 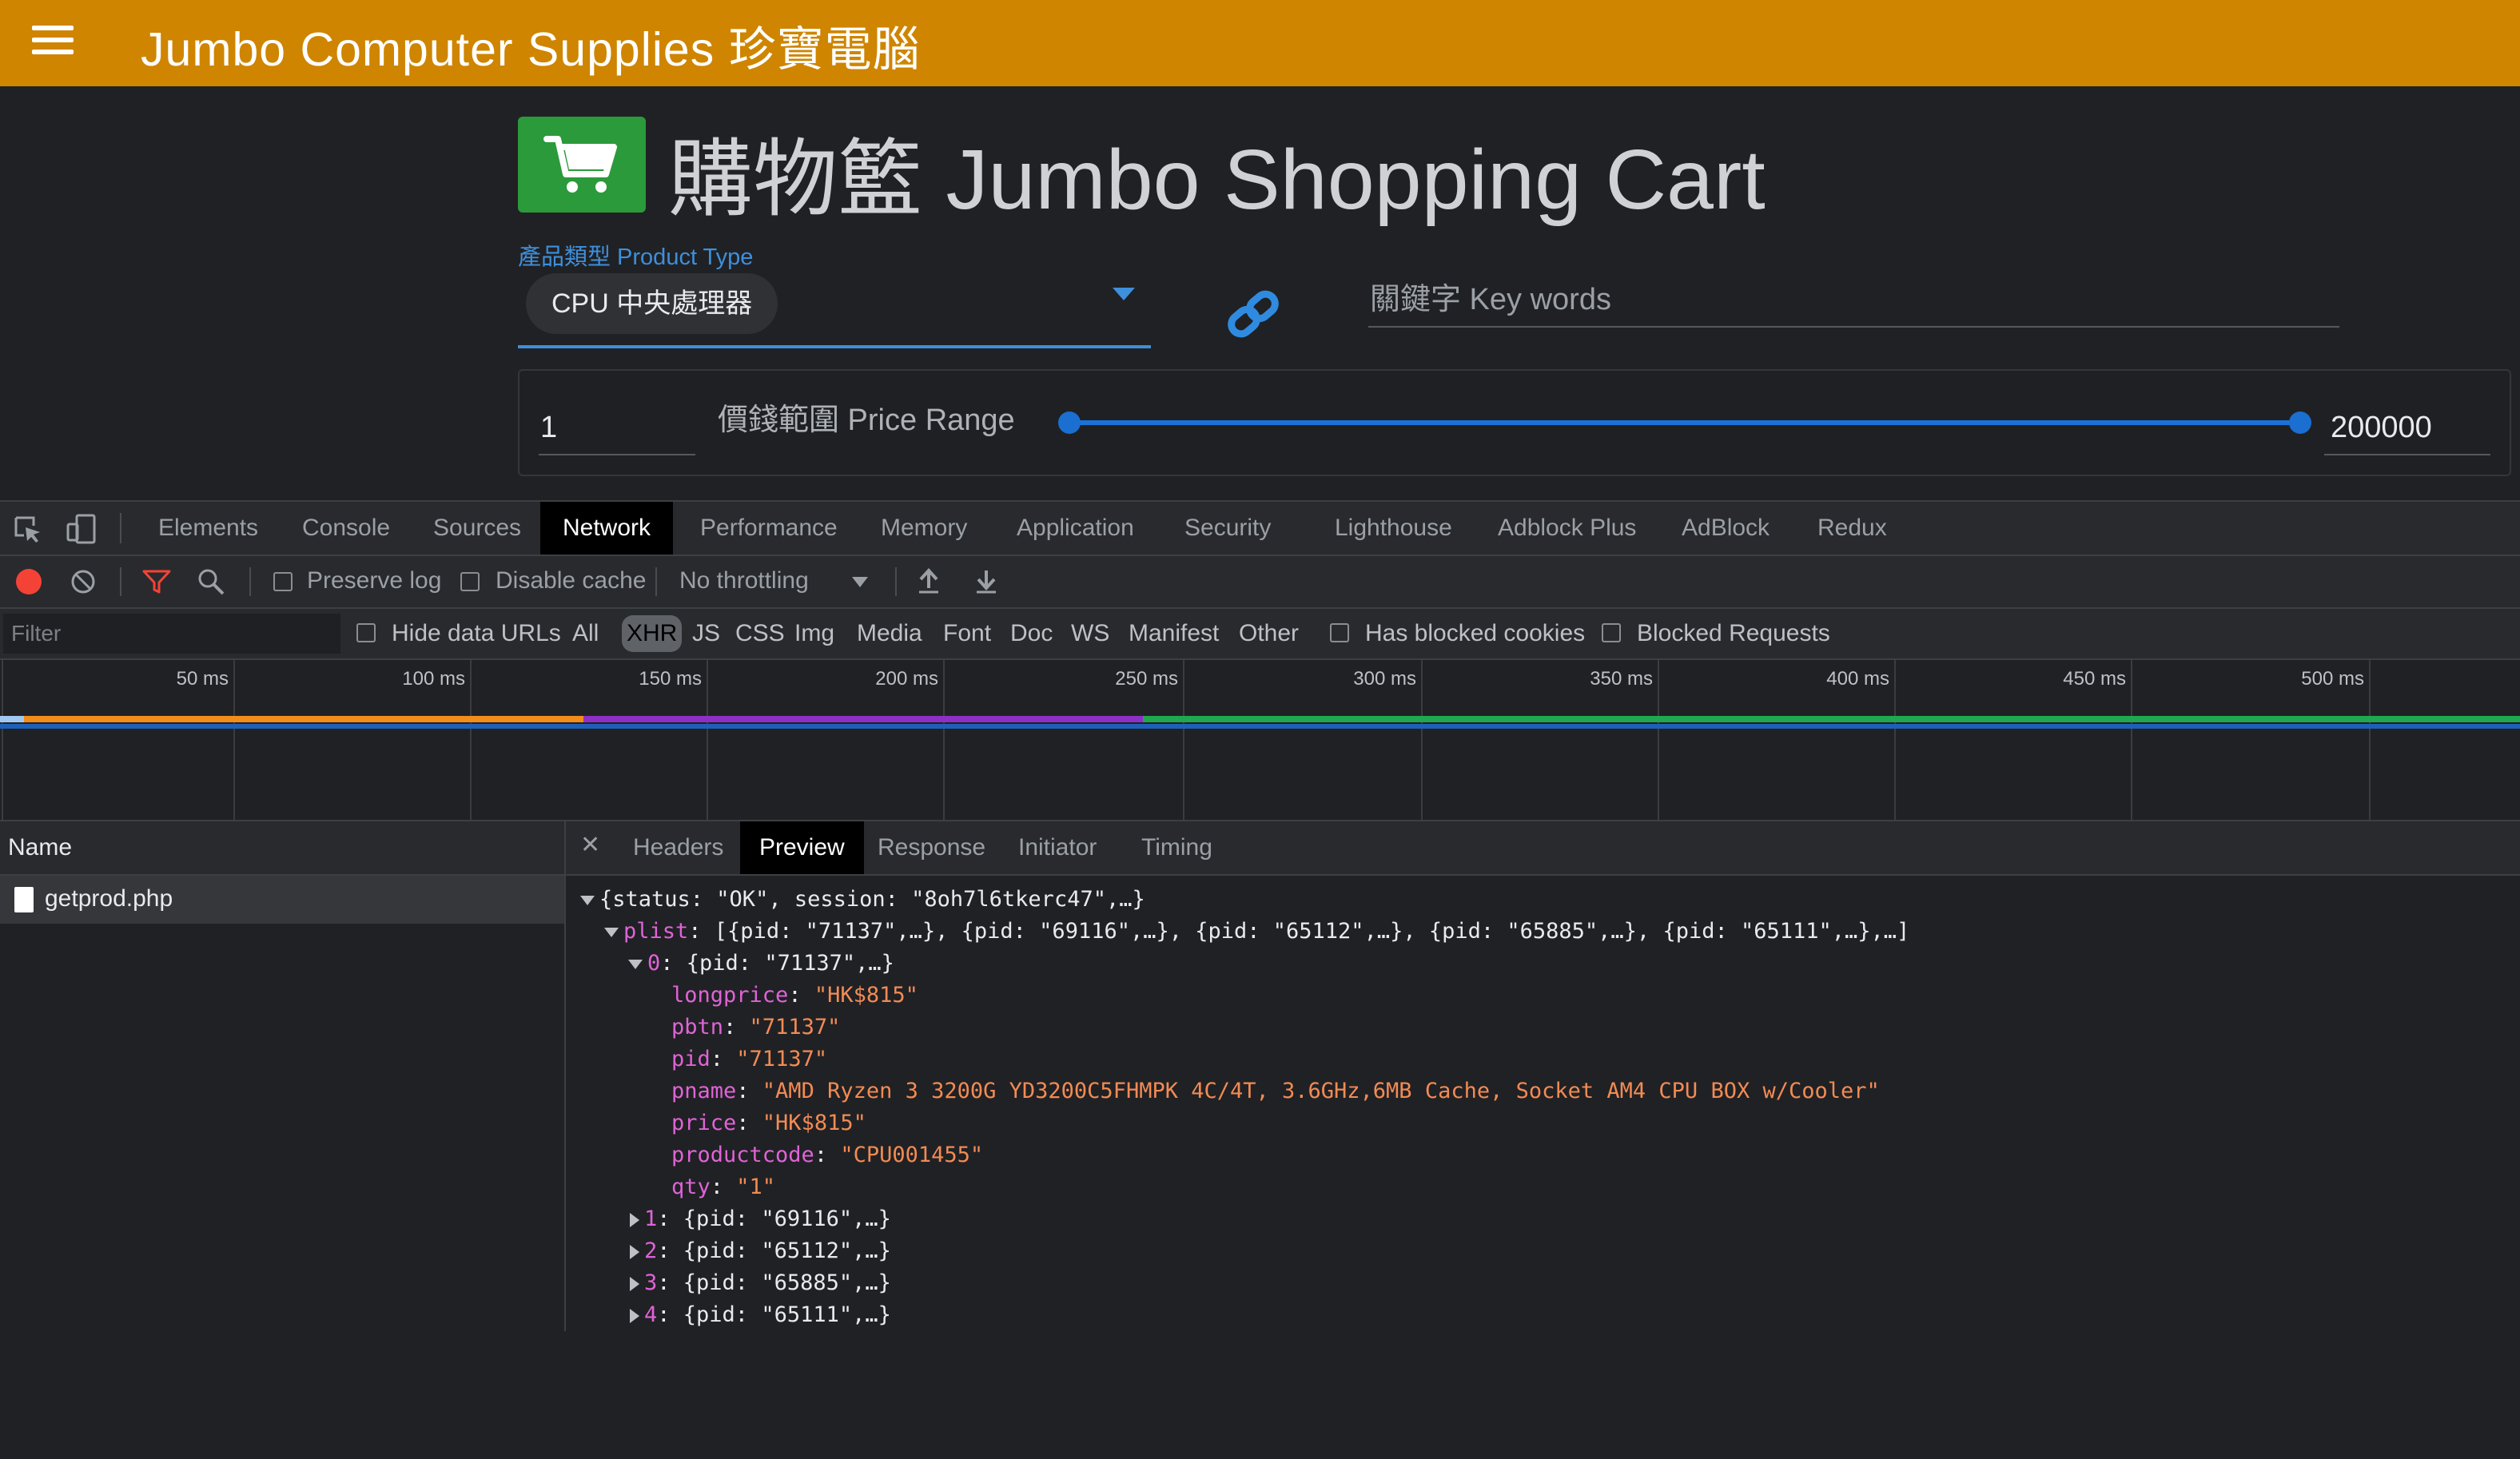 What do you see at coordinates (1733, 633) in the screenshot?
I see `blocked-requests-label: Blocked Requests` at bounding box center [1733, 633].